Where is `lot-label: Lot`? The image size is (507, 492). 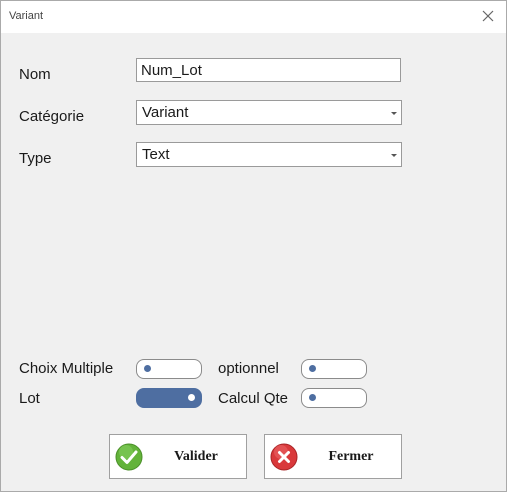 lot-label: Lot is located at coordinates (29, 398).